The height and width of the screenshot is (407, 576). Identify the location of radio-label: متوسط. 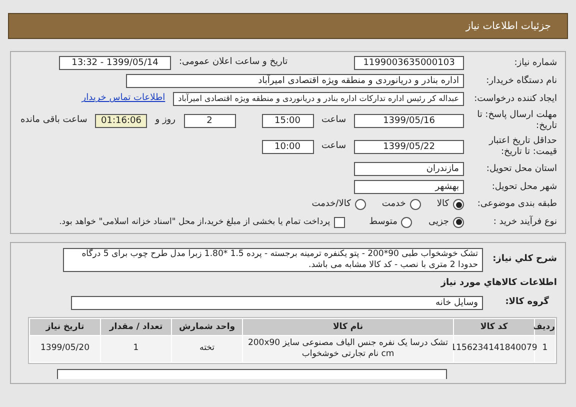
(383, 222).